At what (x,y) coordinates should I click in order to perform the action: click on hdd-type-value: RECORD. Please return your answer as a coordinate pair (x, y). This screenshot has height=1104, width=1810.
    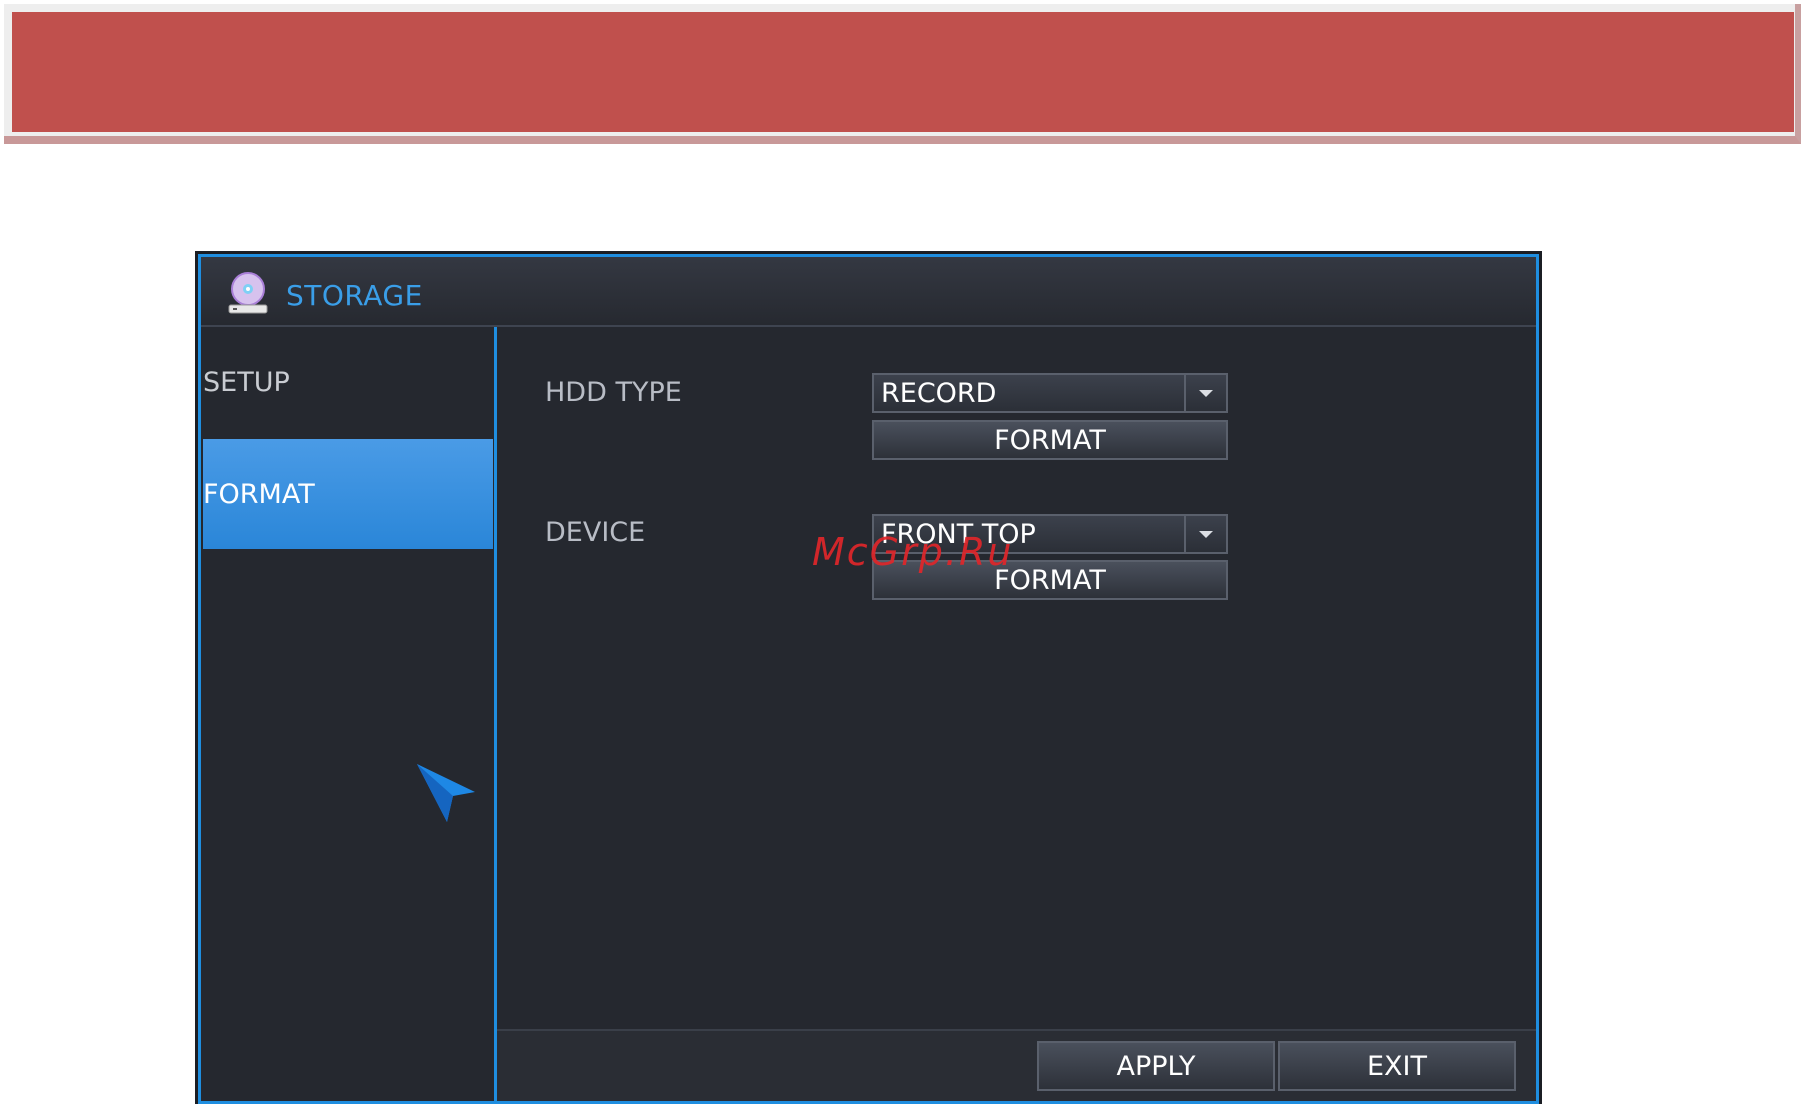
    Looking at the image, I should click on (939, 393).